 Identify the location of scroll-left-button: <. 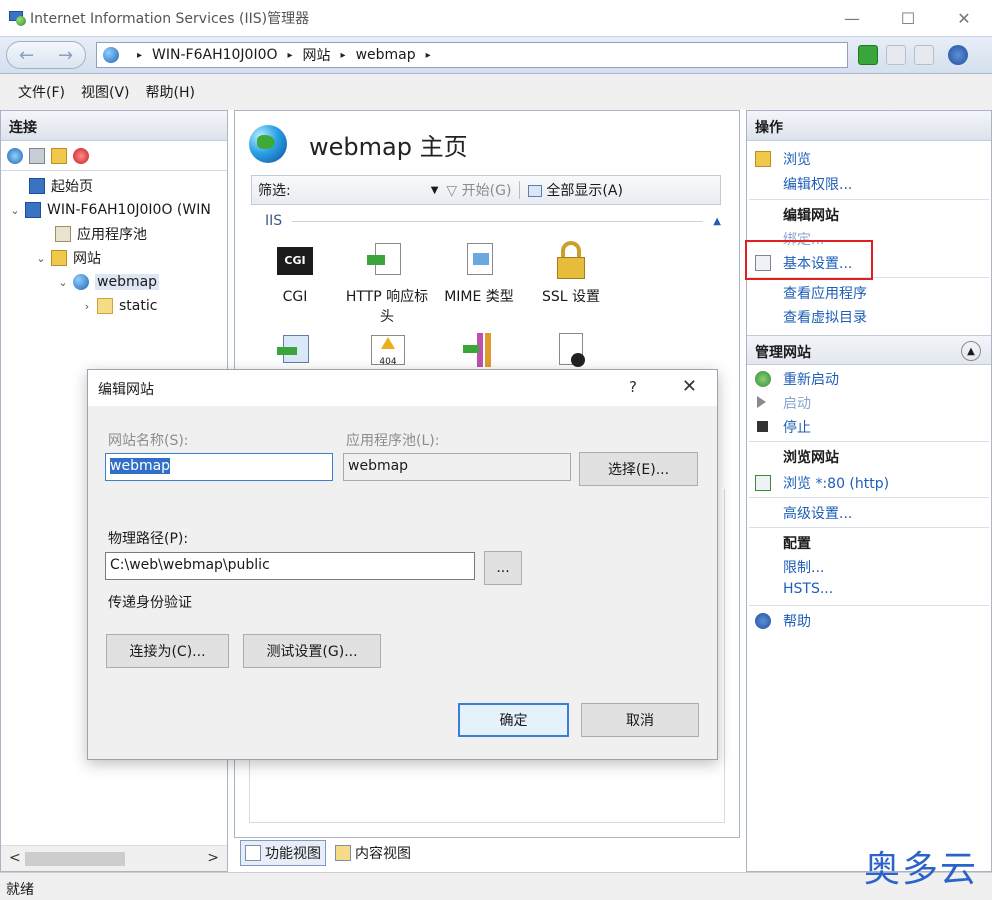
(15, 858).